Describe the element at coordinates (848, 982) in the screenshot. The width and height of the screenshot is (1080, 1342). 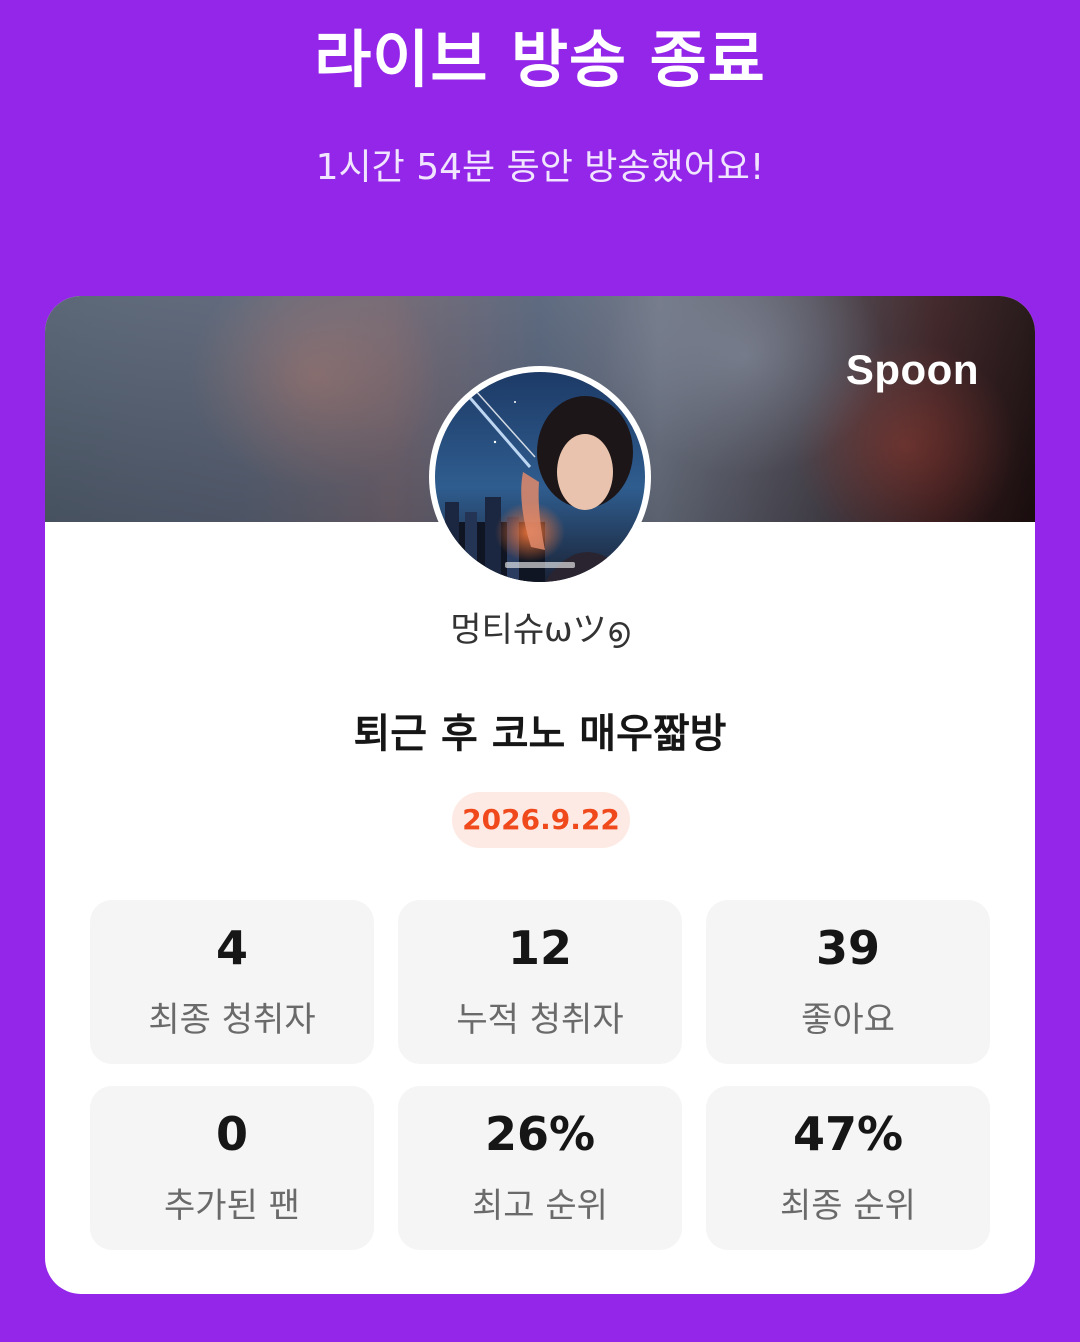
I see `stat-likes: 39 좋아요` at that location.